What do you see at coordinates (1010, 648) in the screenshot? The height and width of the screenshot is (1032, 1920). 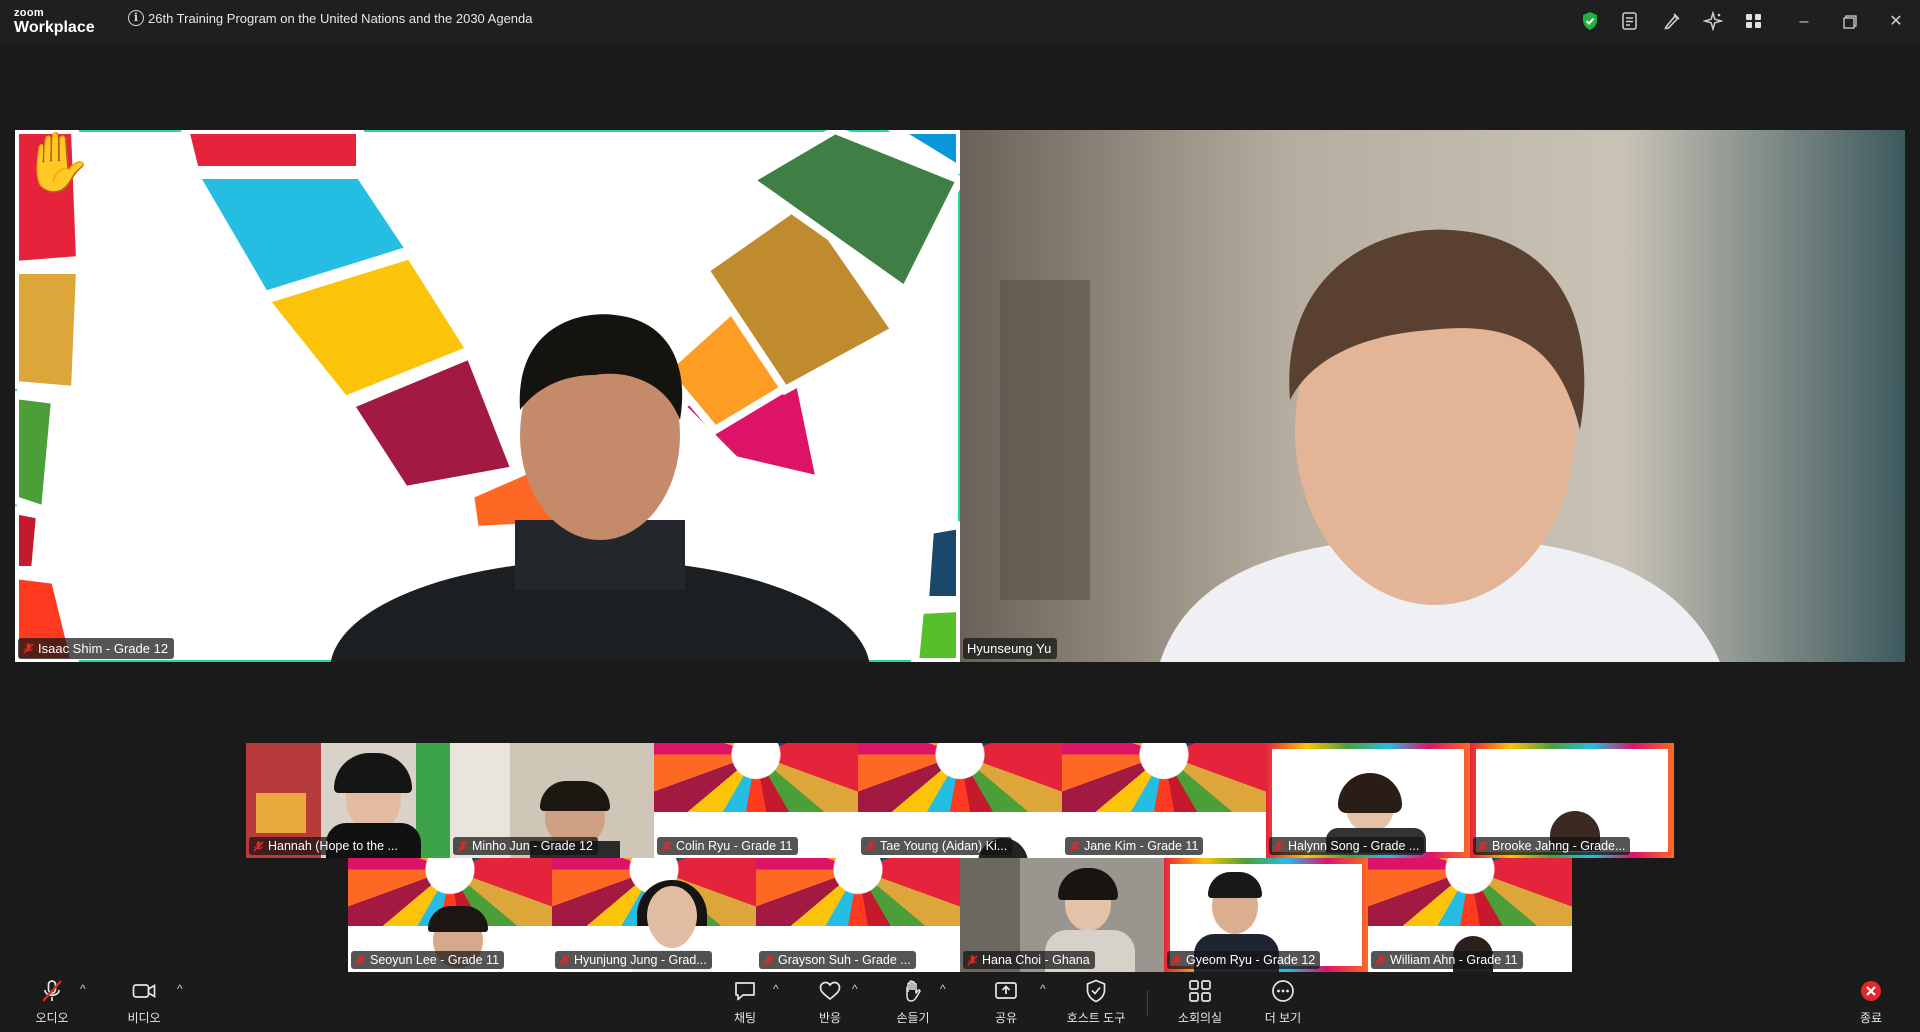 I see `participant-name-tag: Hyunseung Yu` at bounding box center [1010, 648].